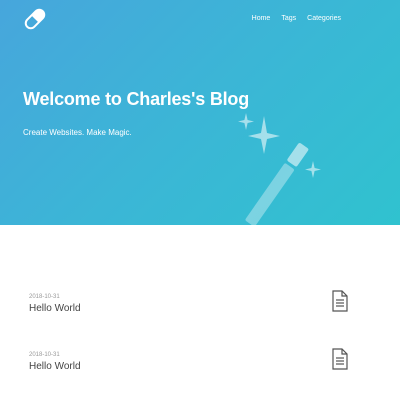  Describe the element at coordinates (288, 19) in the screenshot. I see `nav-tags-link: Tags` at that location.